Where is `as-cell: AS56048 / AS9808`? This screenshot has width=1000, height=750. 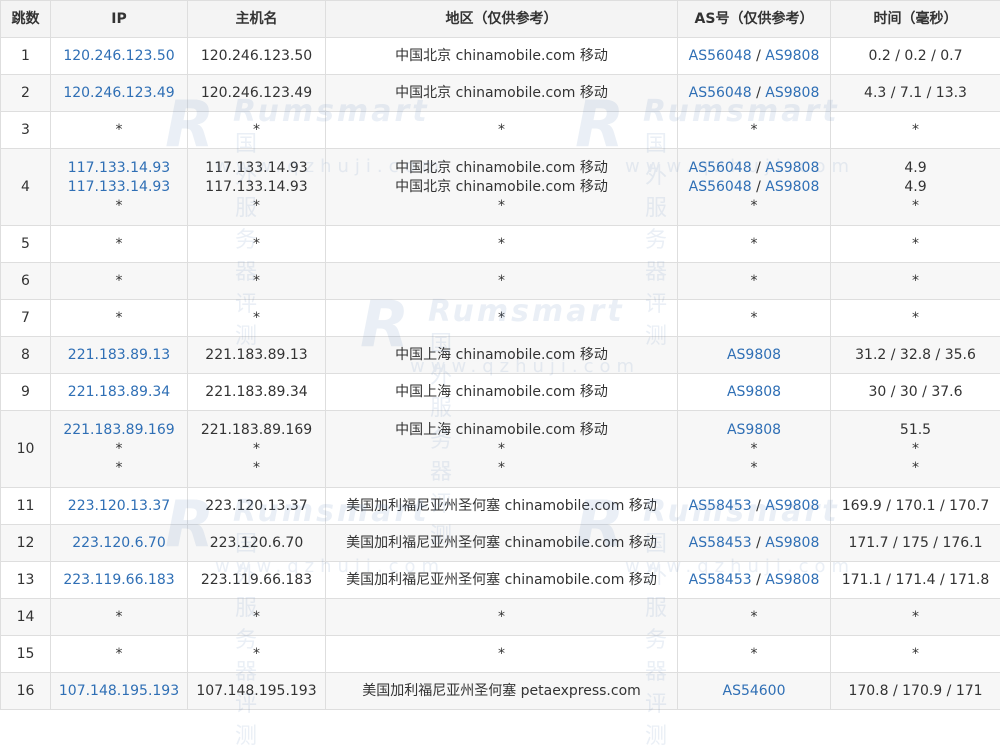
as-cell: AS56048 / AS9808 is located at coordinates (754, 93).